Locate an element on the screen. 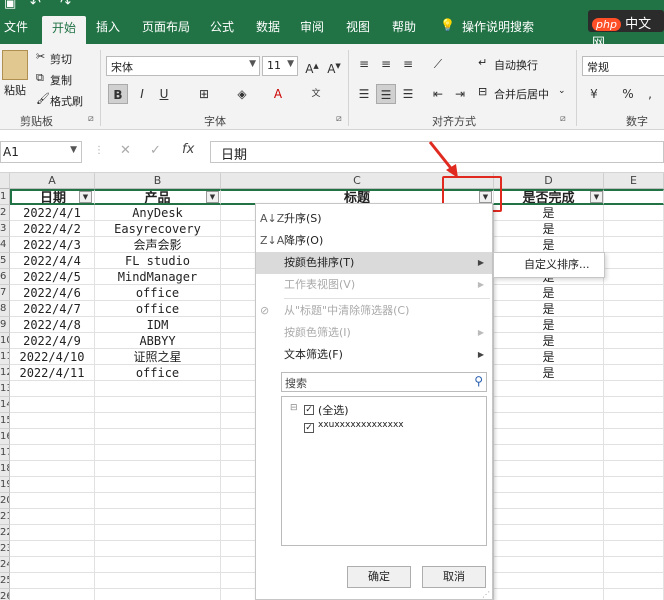 This screenshot has height=600, width=664. align-left-icon: ☰ is located at coordinates (364, 94).